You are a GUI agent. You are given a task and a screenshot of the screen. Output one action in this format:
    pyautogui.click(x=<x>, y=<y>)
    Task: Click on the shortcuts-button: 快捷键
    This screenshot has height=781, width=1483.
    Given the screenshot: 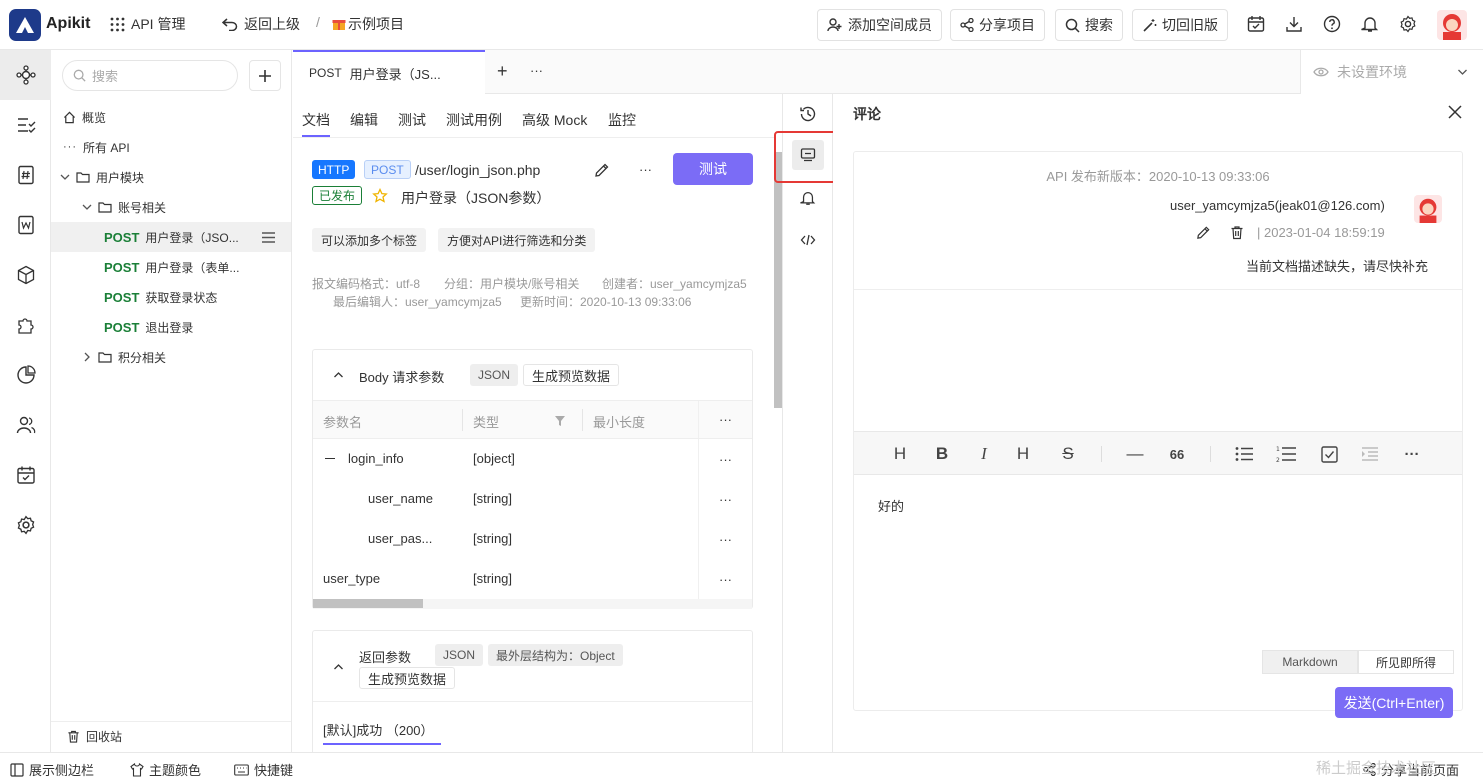 What is the action you would take?
    pyautogui.click(x=263, y=769)
    